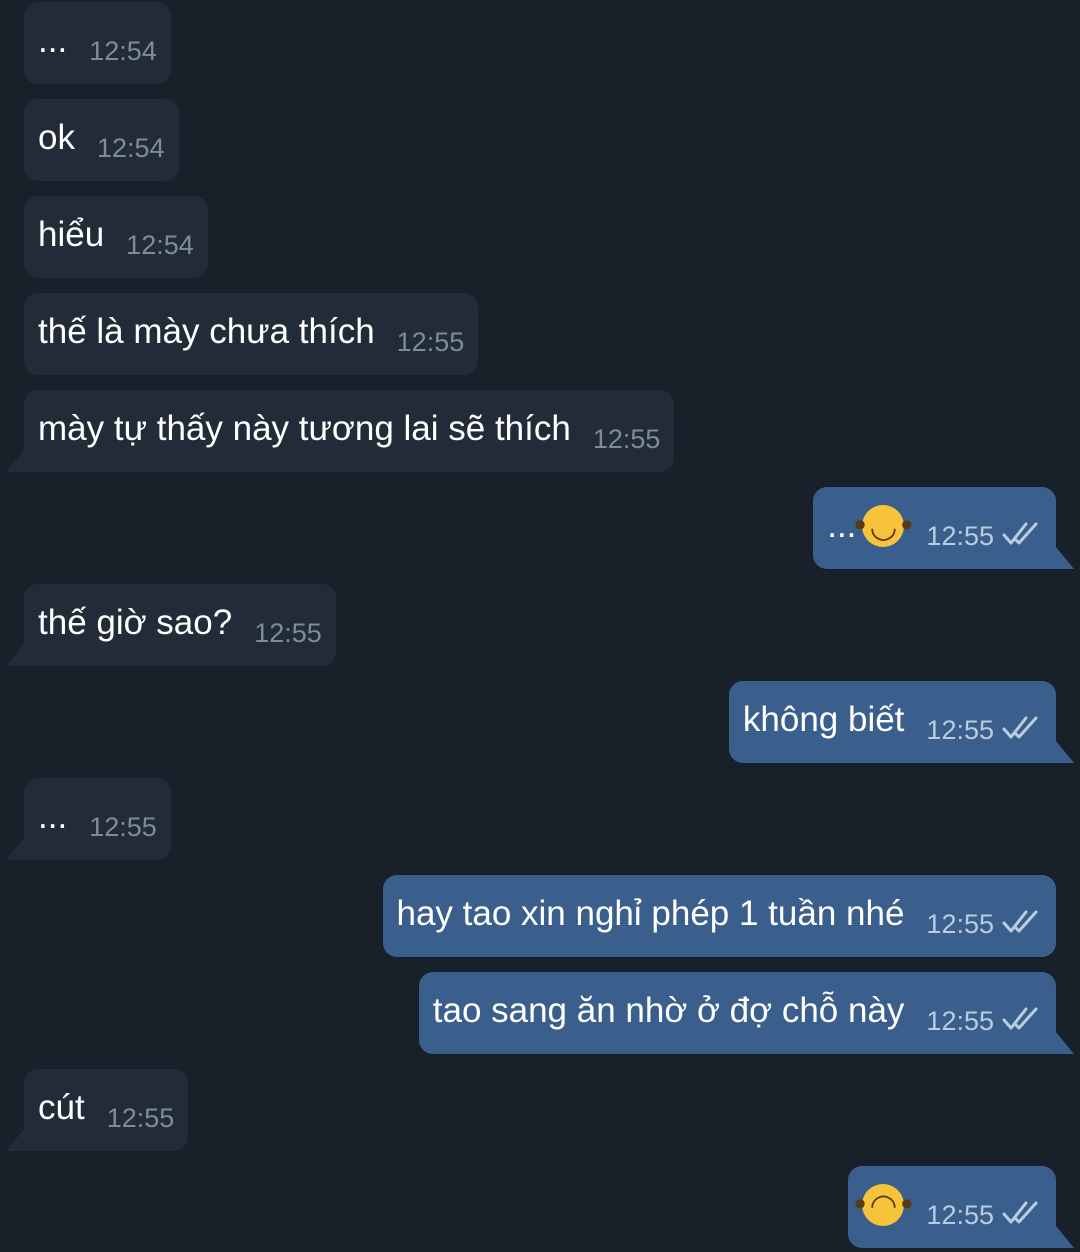  What do you see at coordinates (304, 428) in the screenshot?
I see `message-text: mày tự thấy này tương lai sẽ thích` at bounding box center [304, 428].